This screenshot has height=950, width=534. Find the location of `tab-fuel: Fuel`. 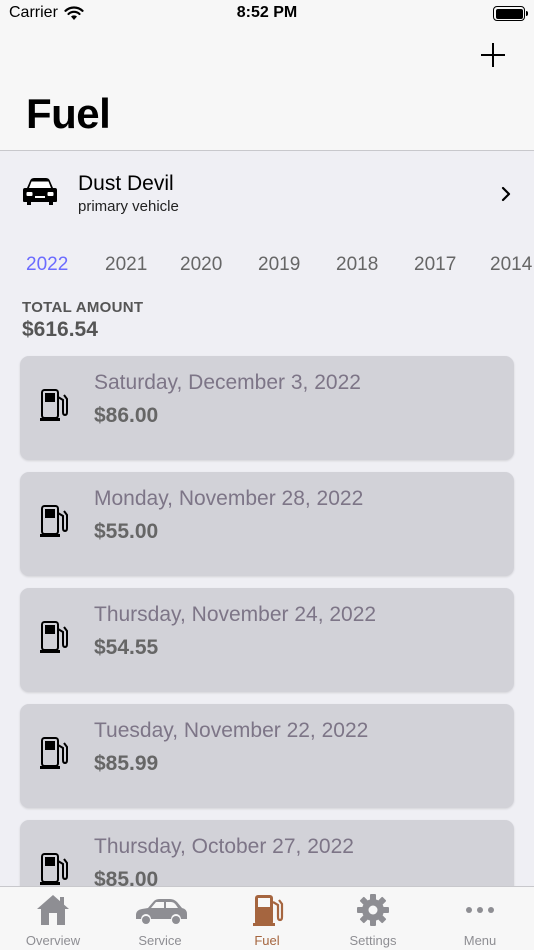

tab-fuel: Fuel is located at coordinates (267, 918).